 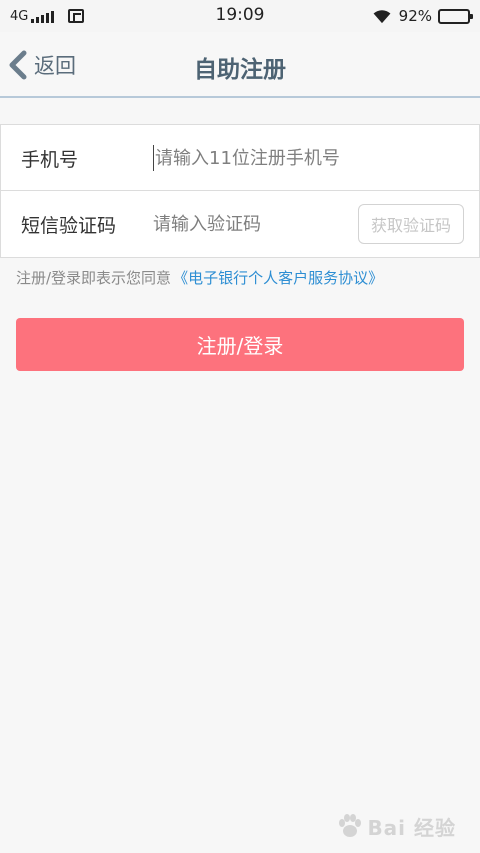 What do you see at coordinates (350, 825) in the screenshot?
I see `baidu-paw-icon` at bounding box center [350, 825].